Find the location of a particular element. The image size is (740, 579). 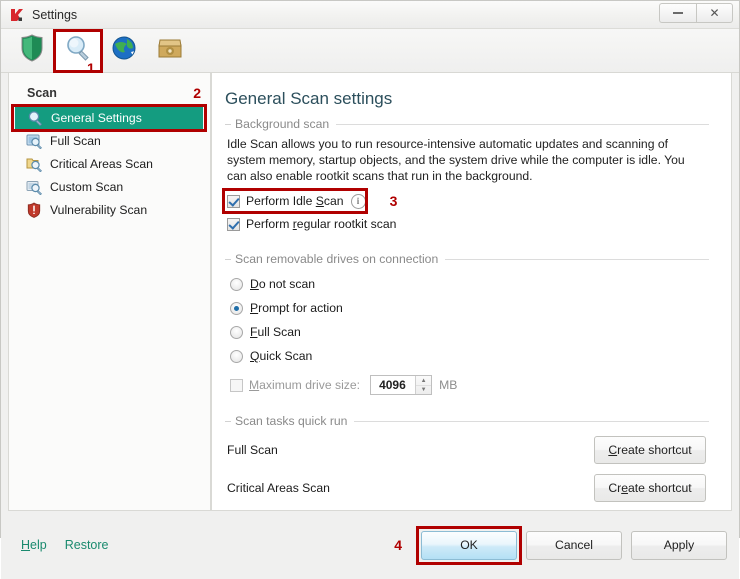

do-not-scan-radio is located at coordinates (236, 284).